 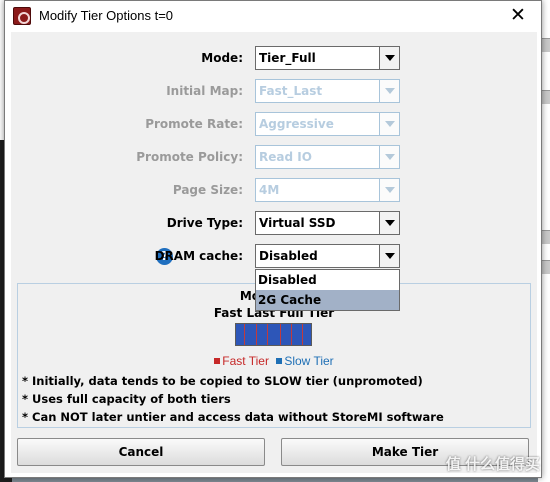 I want to click on legend-fast: Fast Tier, so click(x=241, y=361).